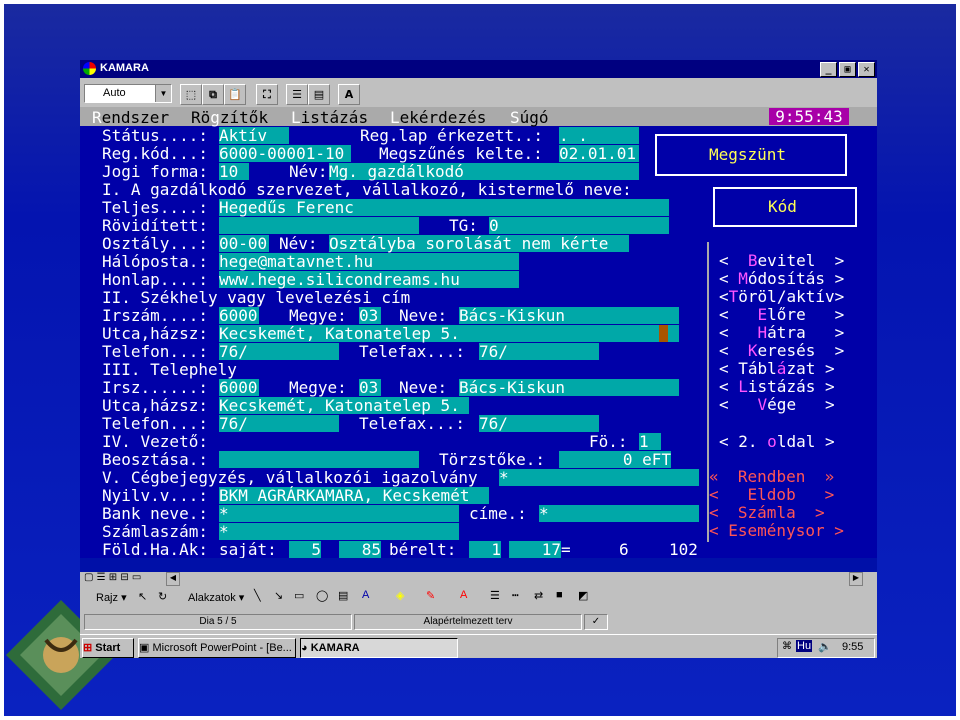  Describe the element at coordinates (234, 171) in the screenshot. I see `jogi-field: 10` at that location.